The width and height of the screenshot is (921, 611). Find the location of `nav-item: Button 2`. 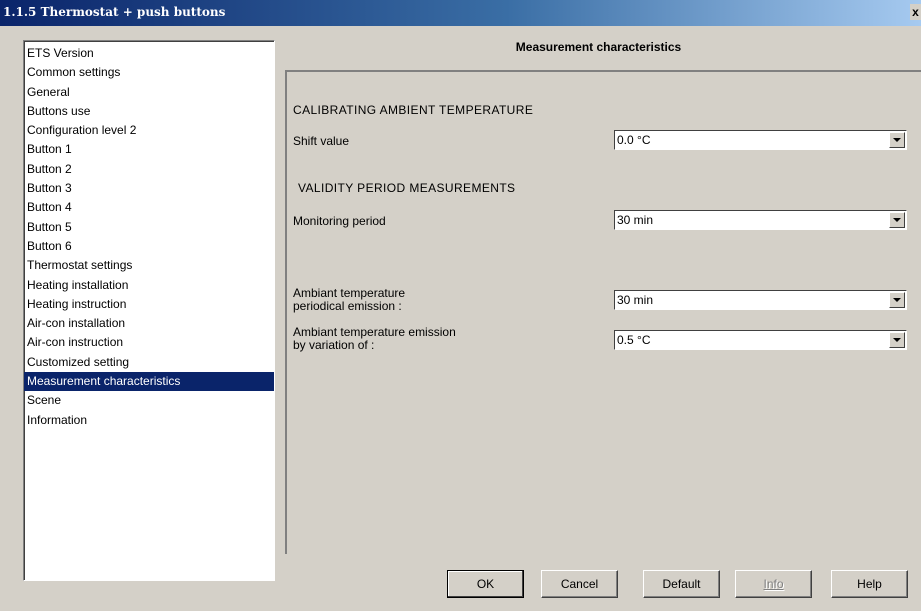

nav-item: Button 2 is located at coordinates (149, 169).